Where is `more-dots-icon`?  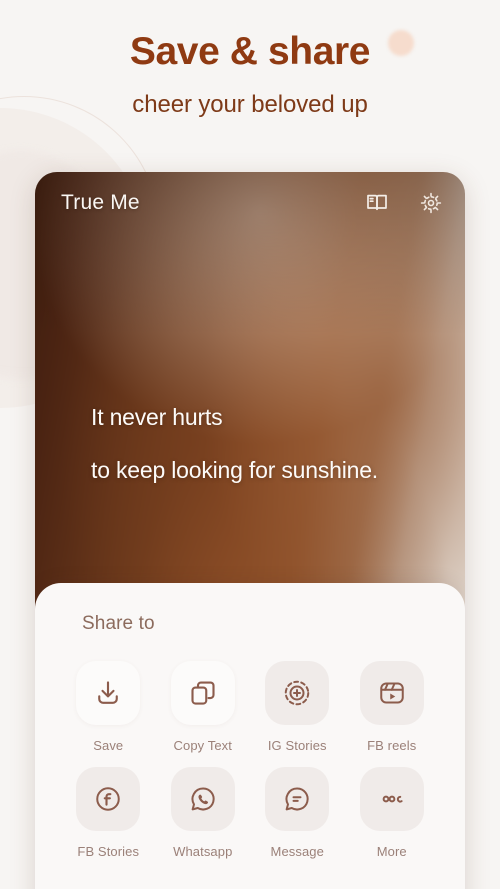
more-dots-icon is located at coordinates (391, 799).